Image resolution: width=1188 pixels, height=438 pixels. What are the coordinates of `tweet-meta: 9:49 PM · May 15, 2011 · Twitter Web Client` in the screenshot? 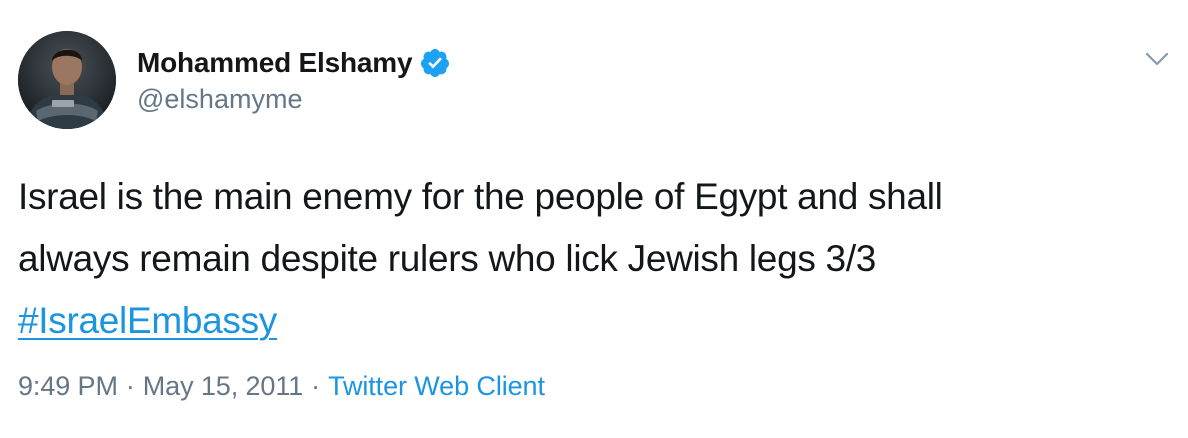 It's located at (281, 386).